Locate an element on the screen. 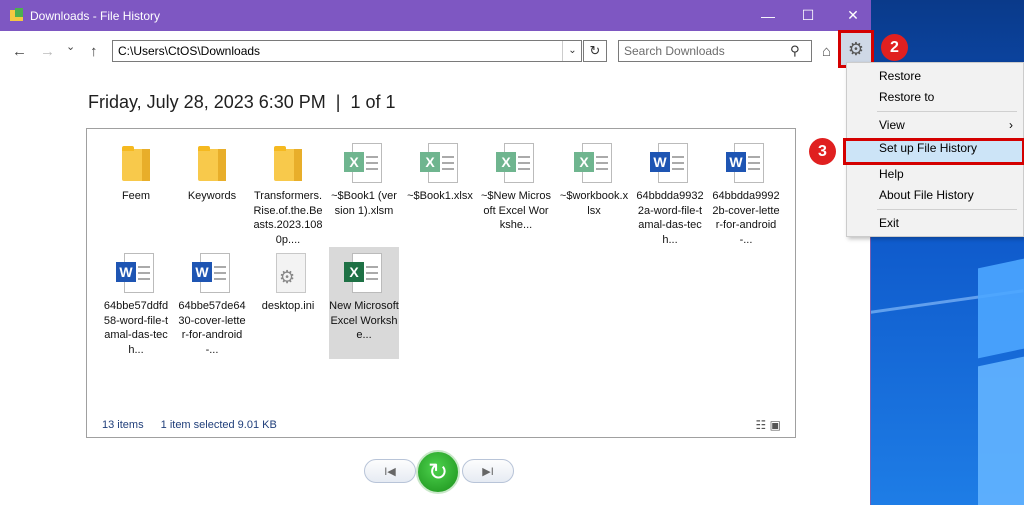  address-dropdown-chevron-icon: ⌄ is located at coordinates (572, 51).